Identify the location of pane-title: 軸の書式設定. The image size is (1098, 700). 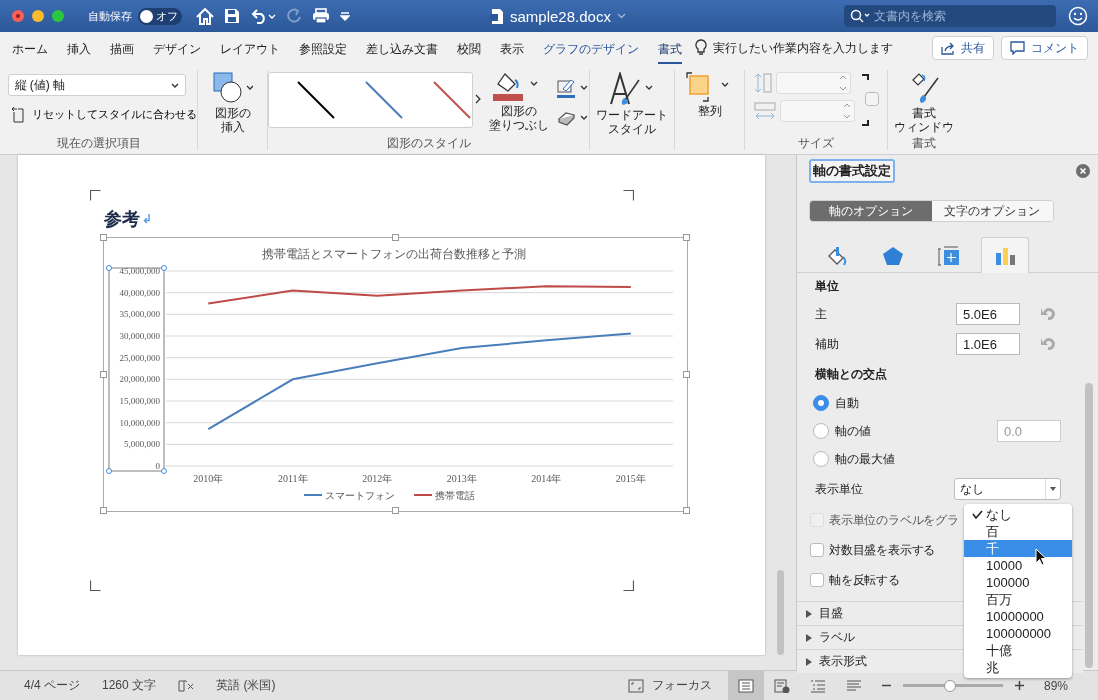
(852, 171).